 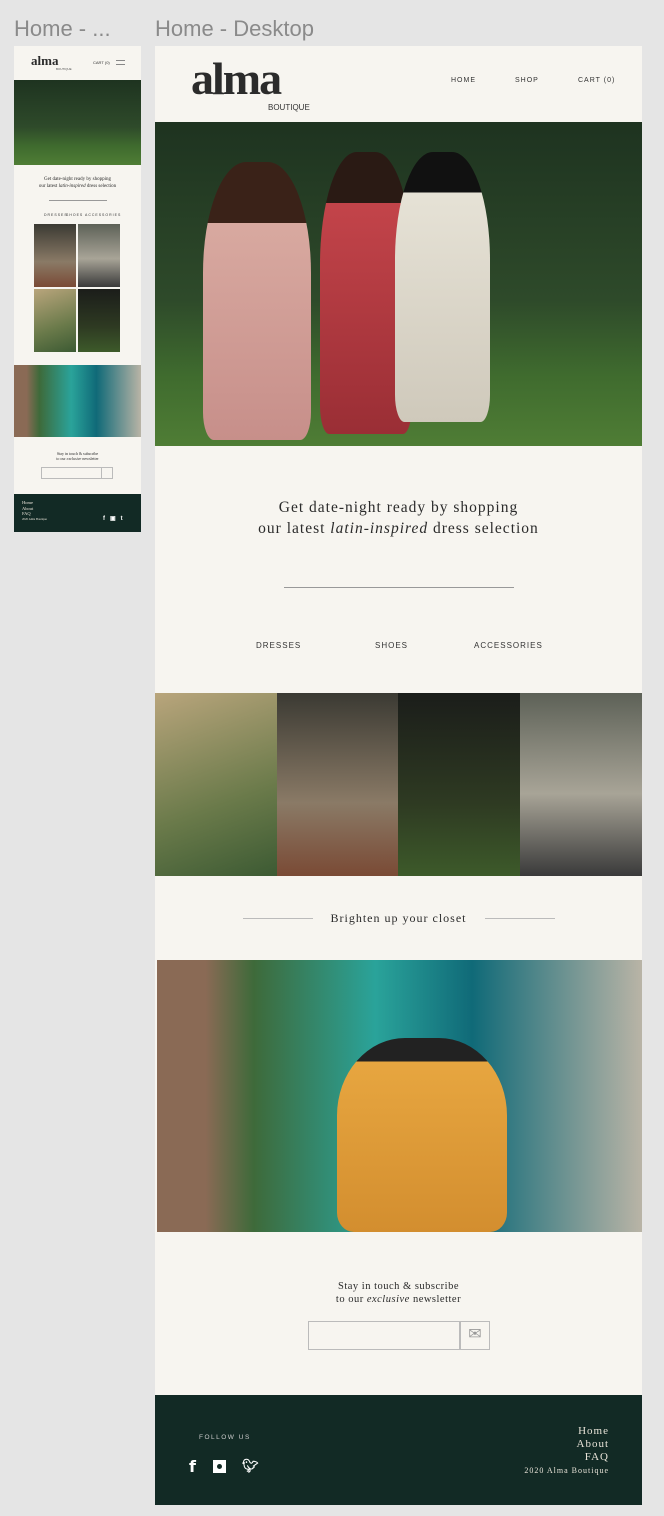 I want to click on instagram-icon, so click(x=219, y=1466).